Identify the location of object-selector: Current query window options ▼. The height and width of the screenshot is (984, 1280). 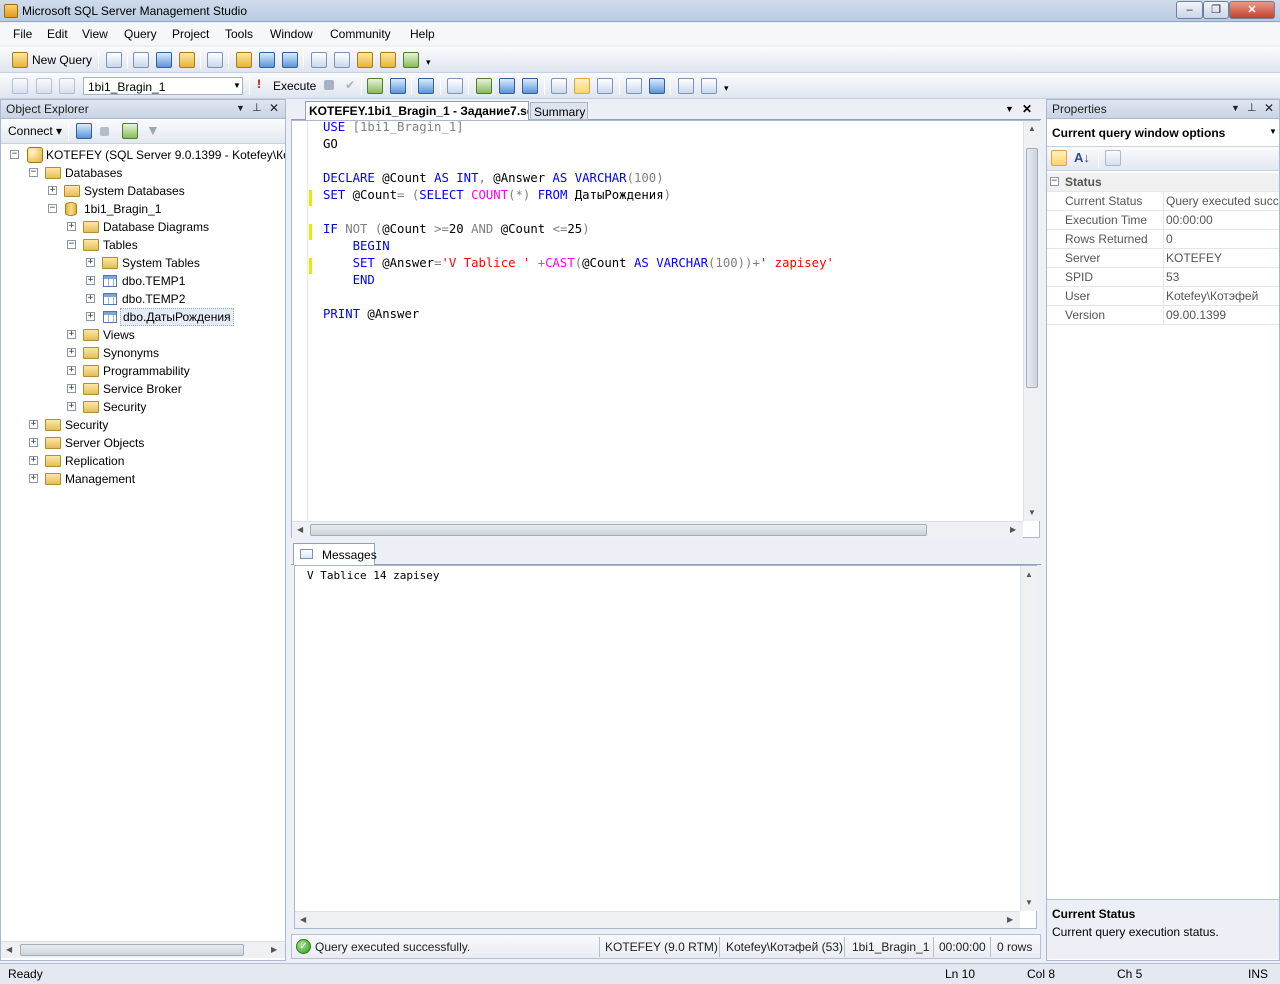
(1163, 132).